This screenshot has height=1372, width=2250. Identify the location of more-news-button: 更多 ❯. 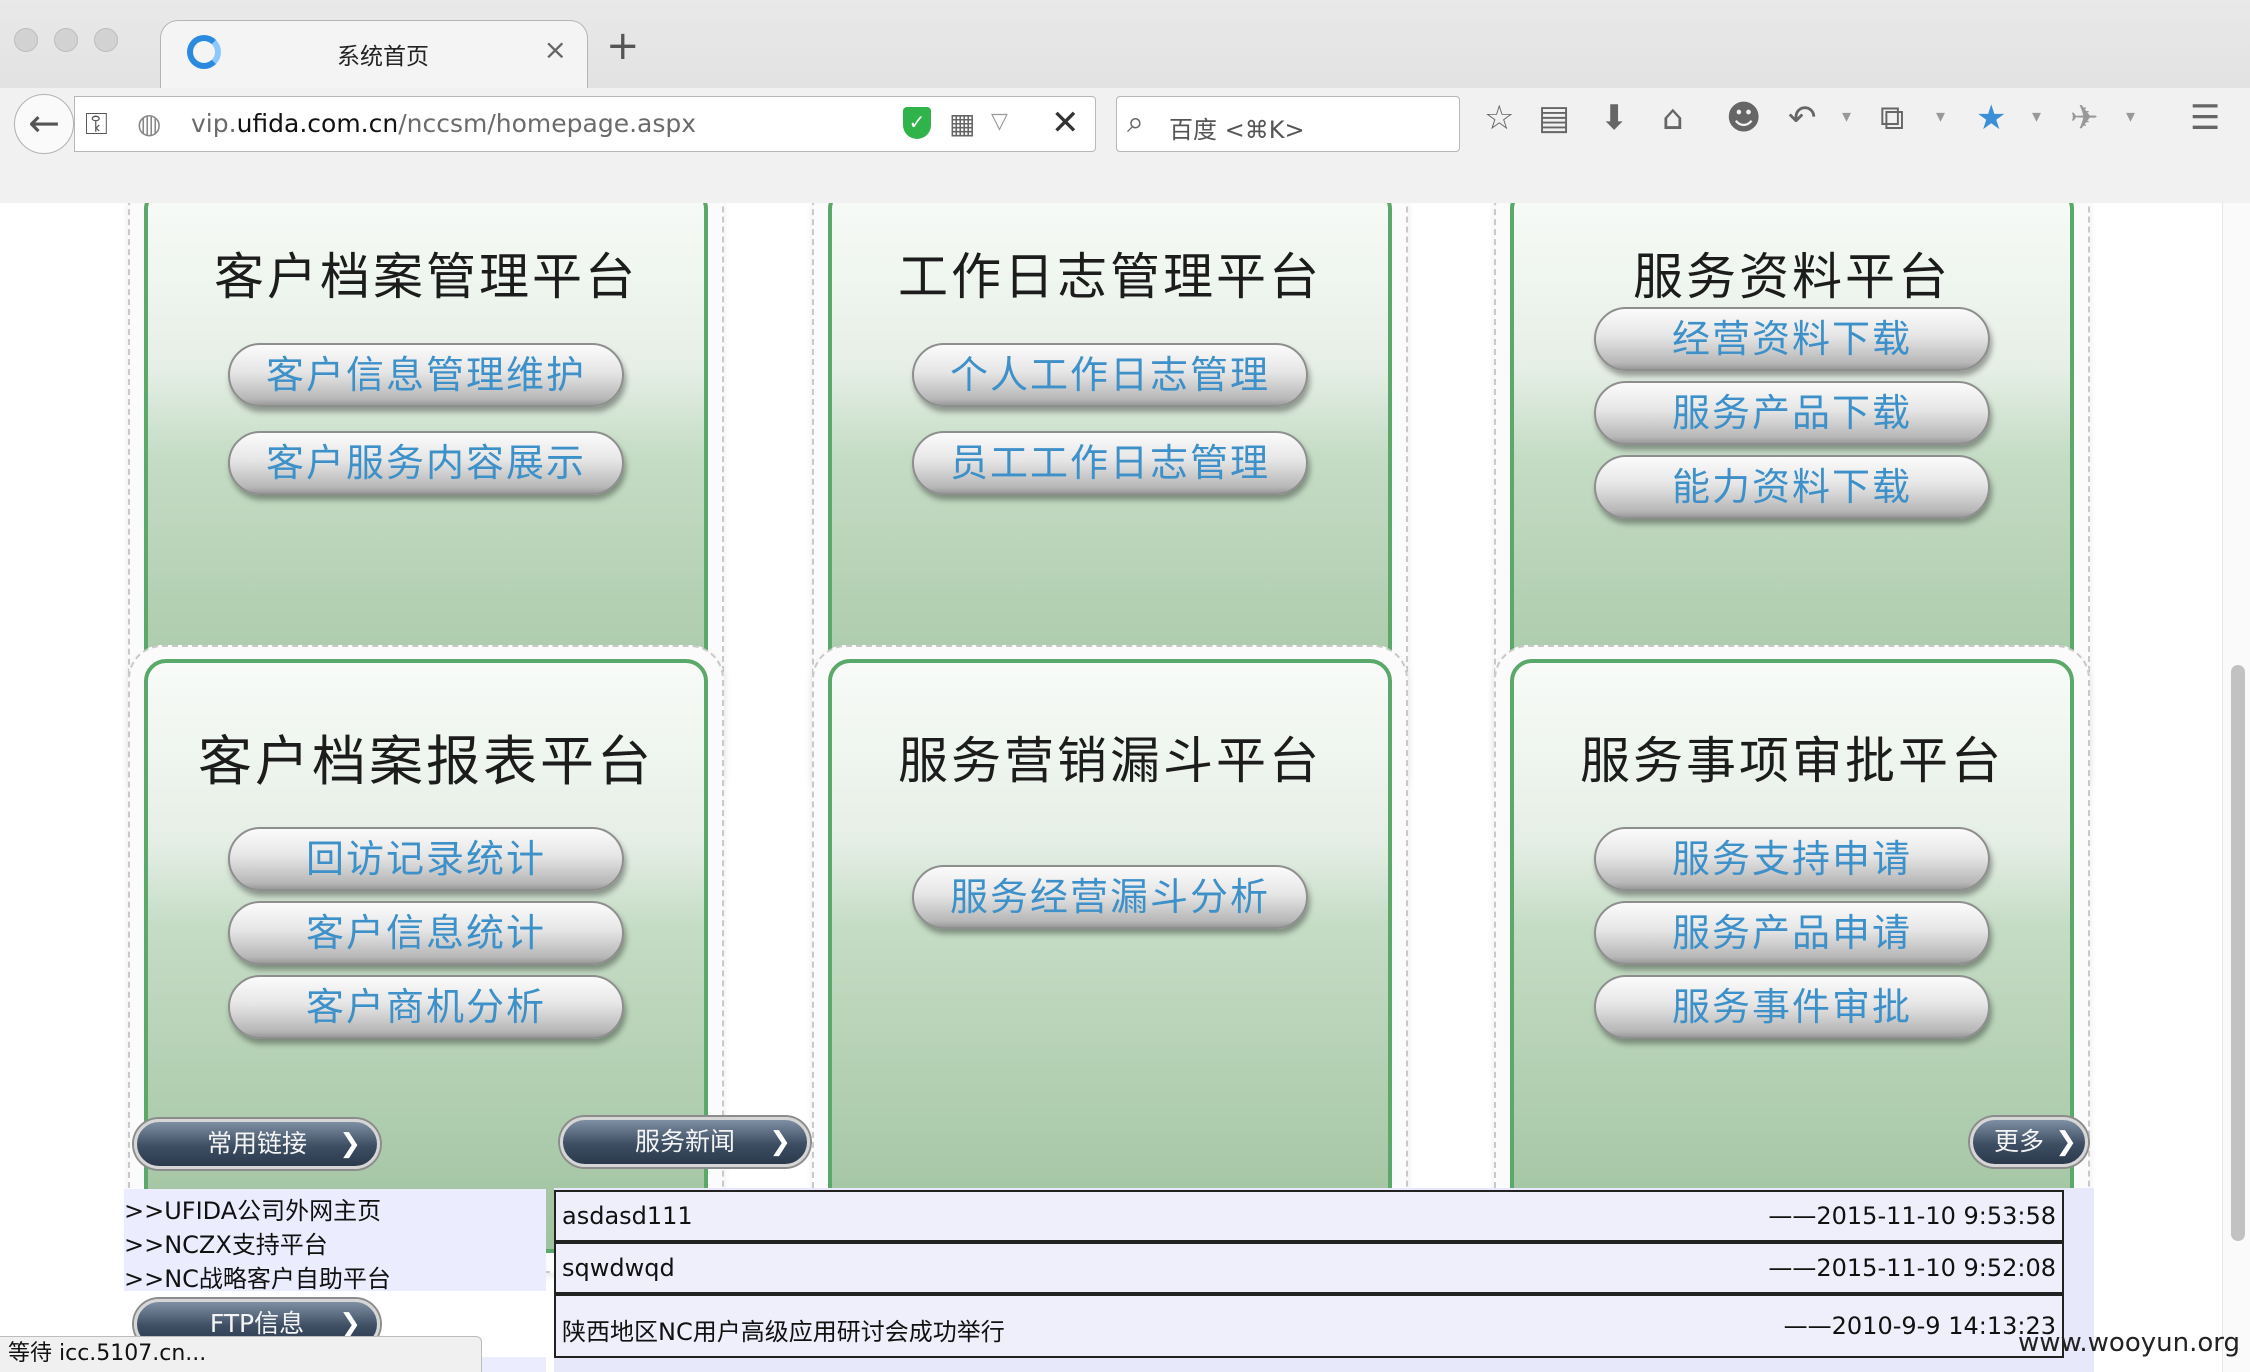
(2029, 1142).